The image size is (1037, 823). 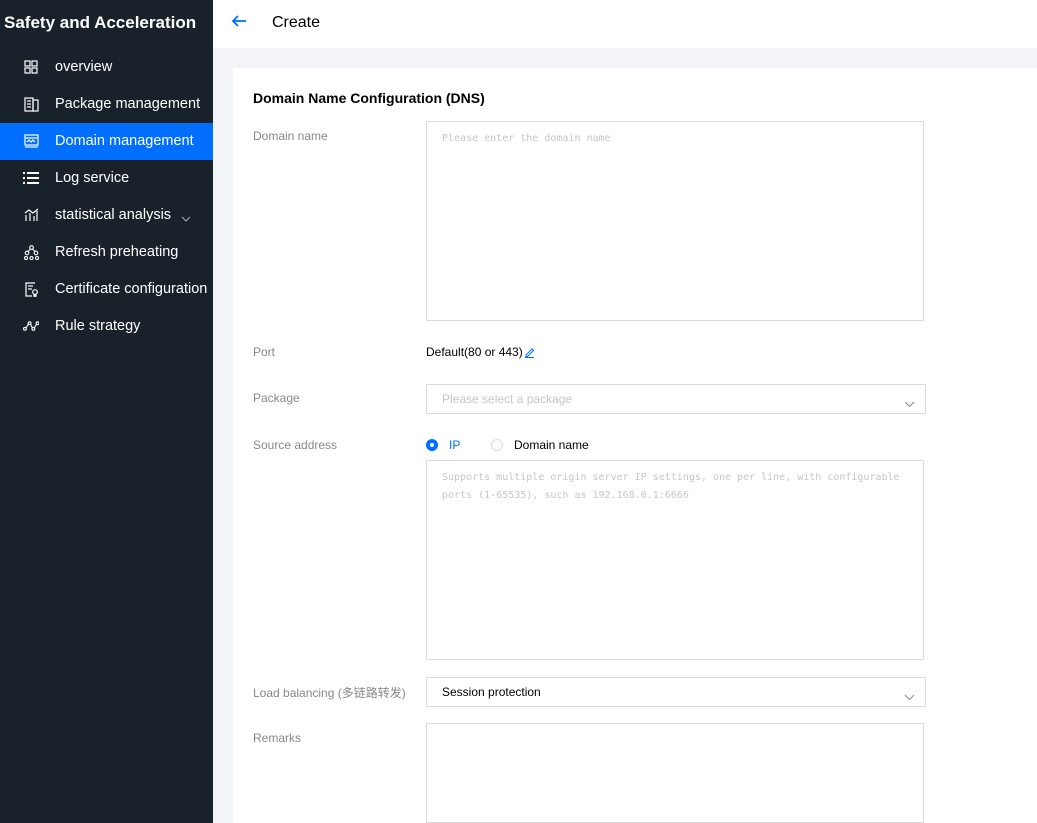 What do you see at coordinates (113, 215) in the screenshot?
I see `sidebar-item-label: statistical analysis` at bounding box center [113, 215].